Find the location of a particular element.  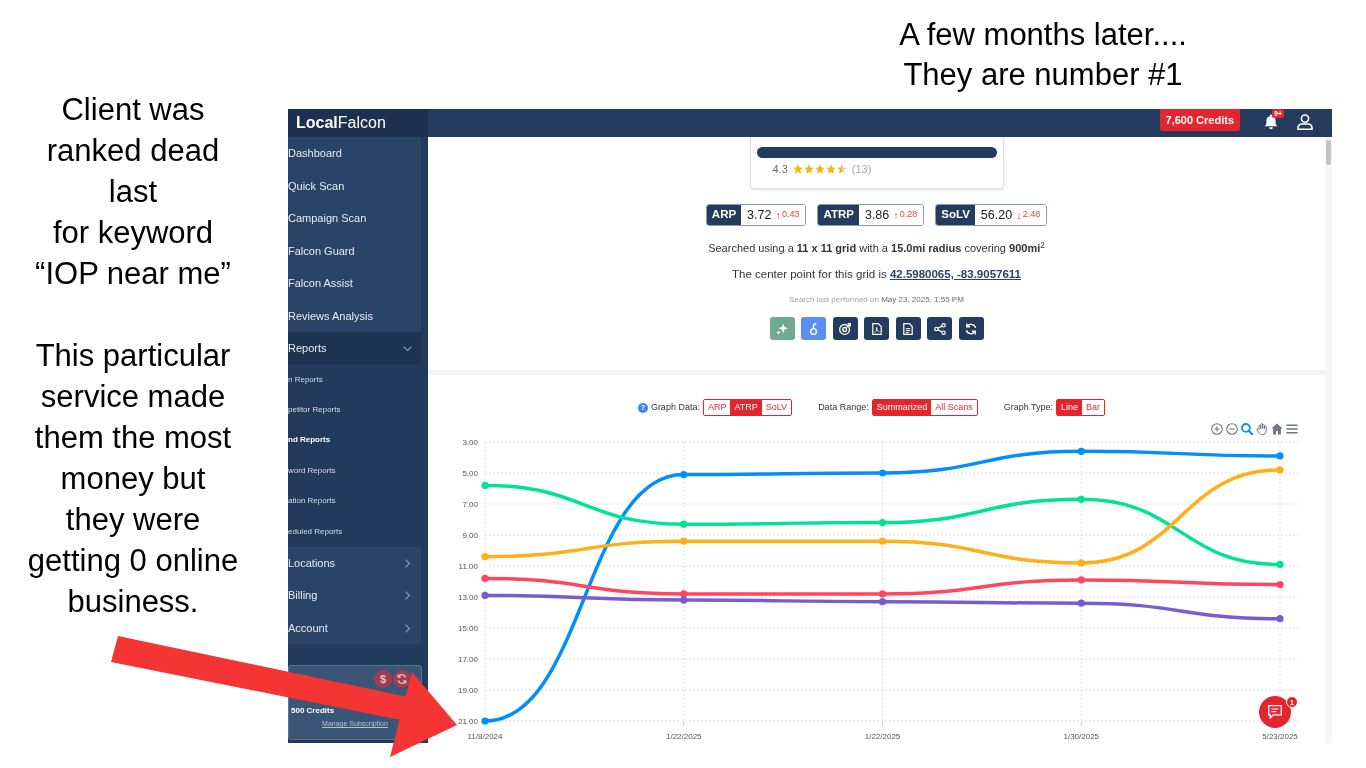

pdf-button is located at coordinates (876, 328).